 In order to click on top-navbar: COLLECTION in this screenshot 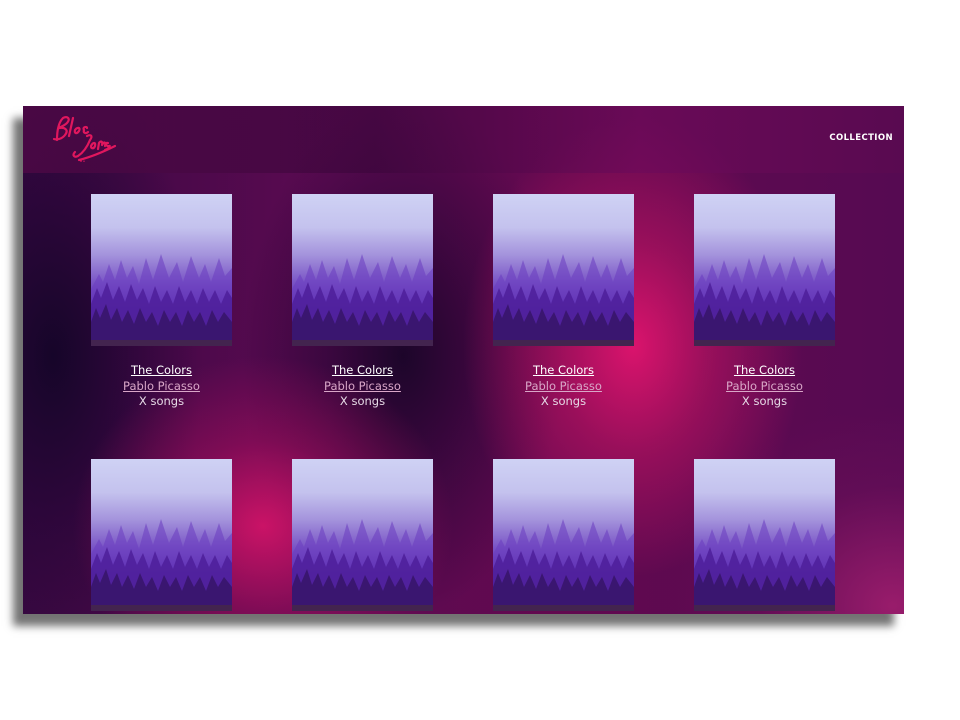, I will do `click(463, 139)`.